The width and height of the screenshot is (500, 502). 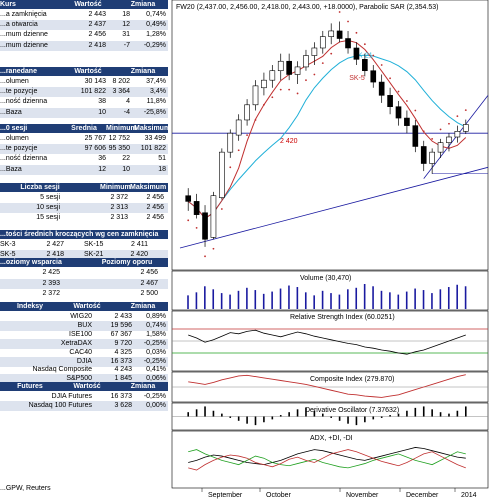 What do you see at coordinates (153, 149) in the screenshot?
I see `sessions-cell: 101 822` at bounding box center [153, 149].